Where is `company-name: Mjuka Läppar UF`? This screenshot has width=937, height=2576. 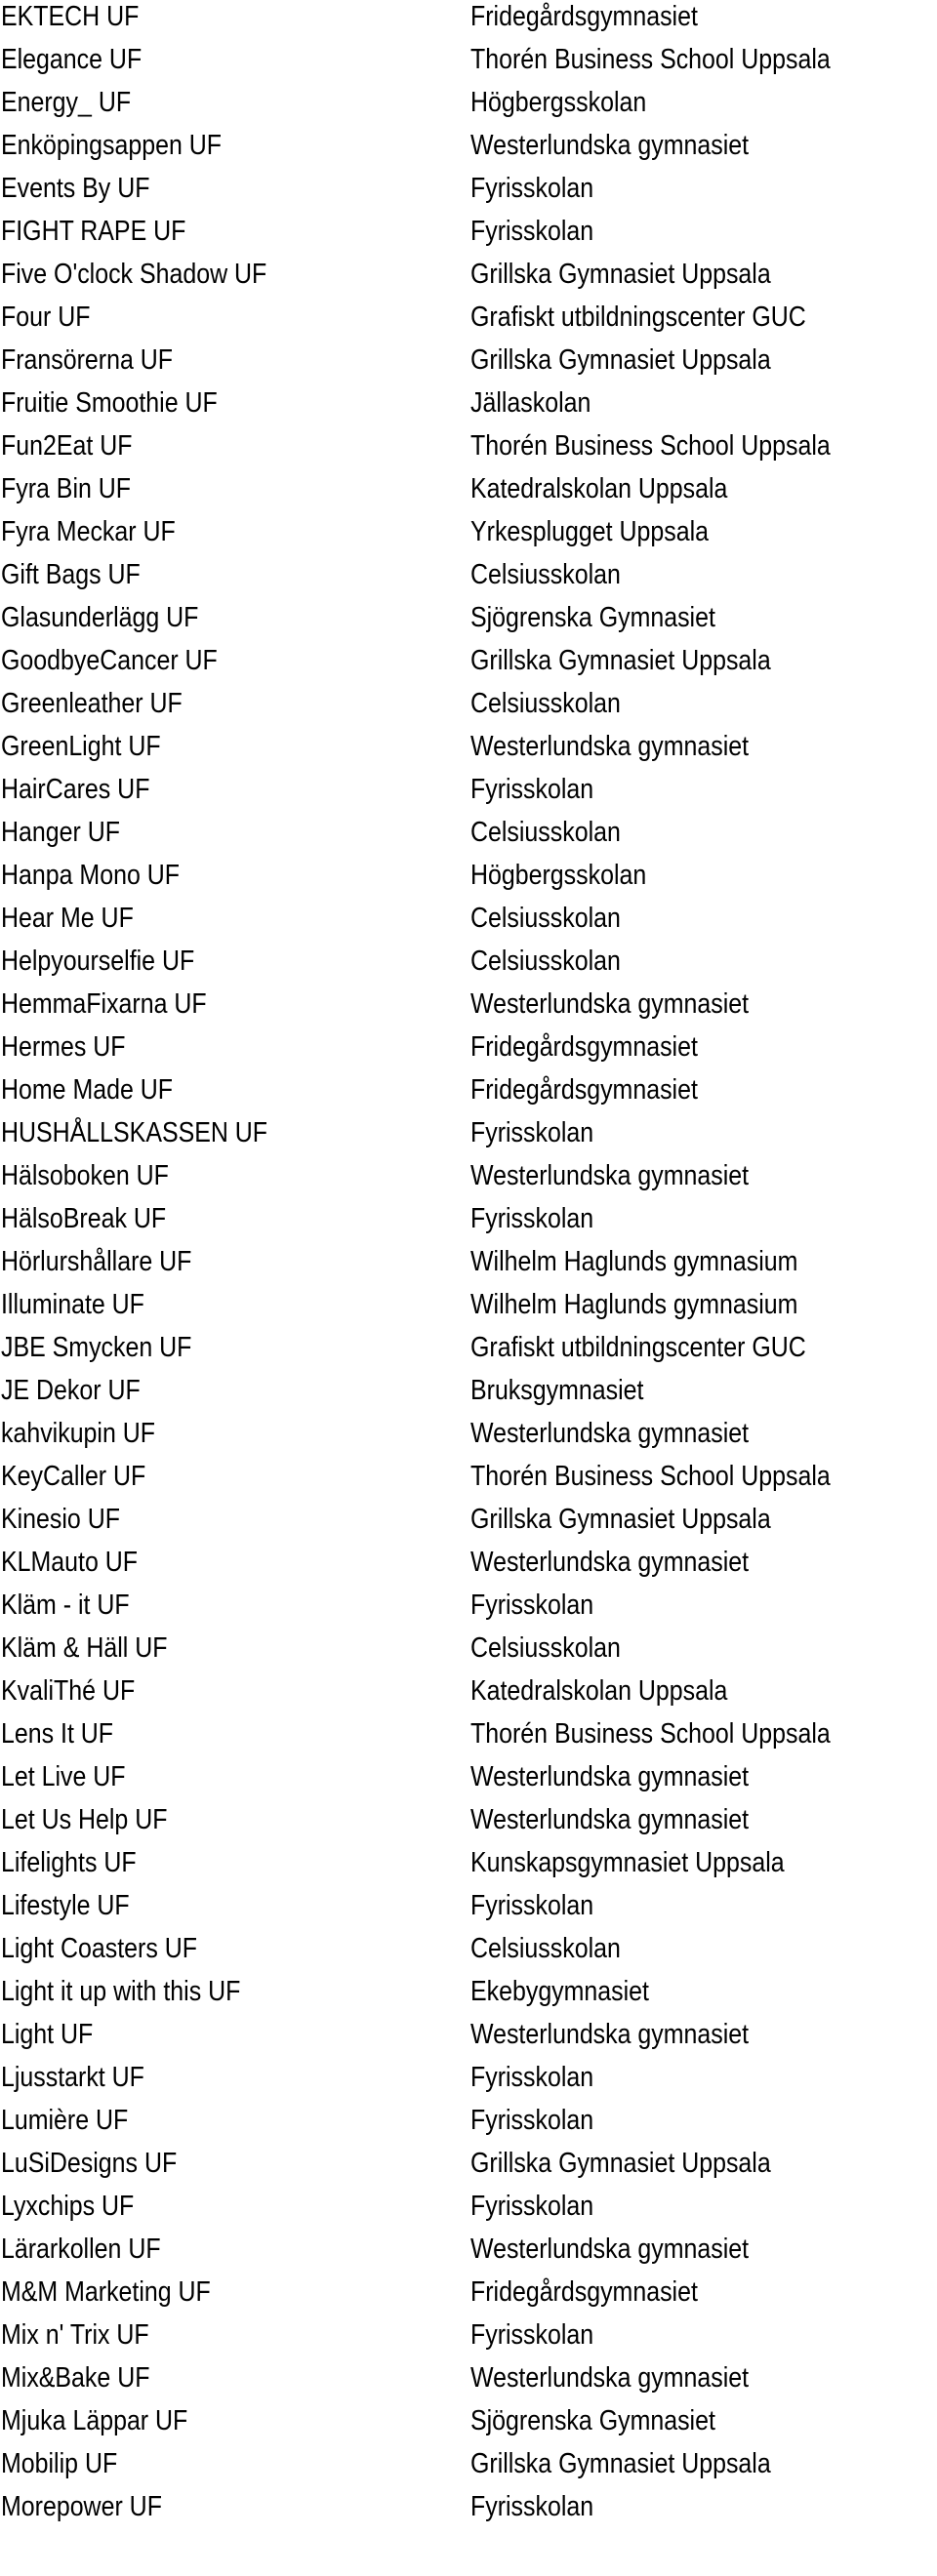
company-name: Mjuka Läppar UF is located at coordinates (94, 2420).